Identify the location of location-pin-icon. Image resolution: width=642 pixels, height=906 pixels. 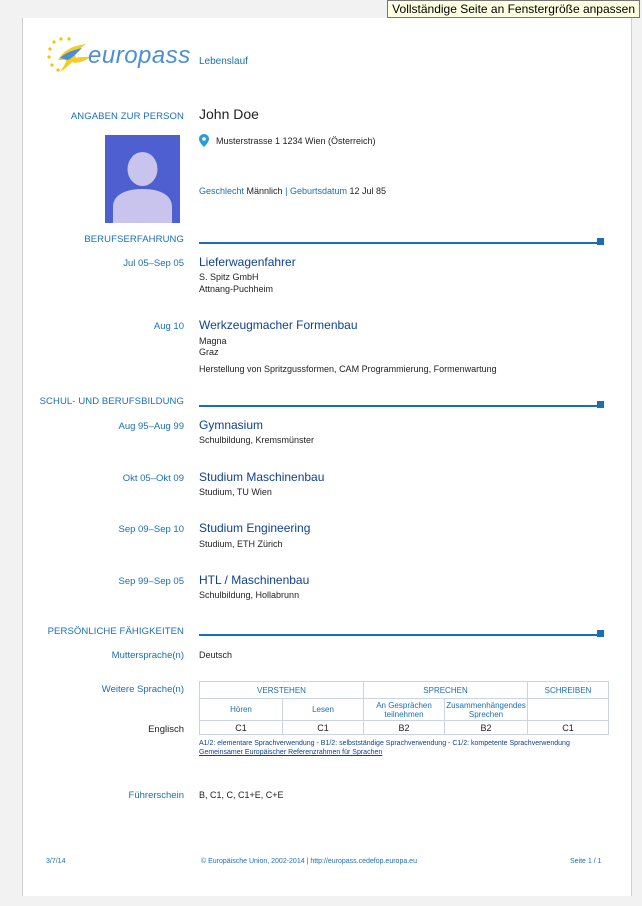
(204, 140).